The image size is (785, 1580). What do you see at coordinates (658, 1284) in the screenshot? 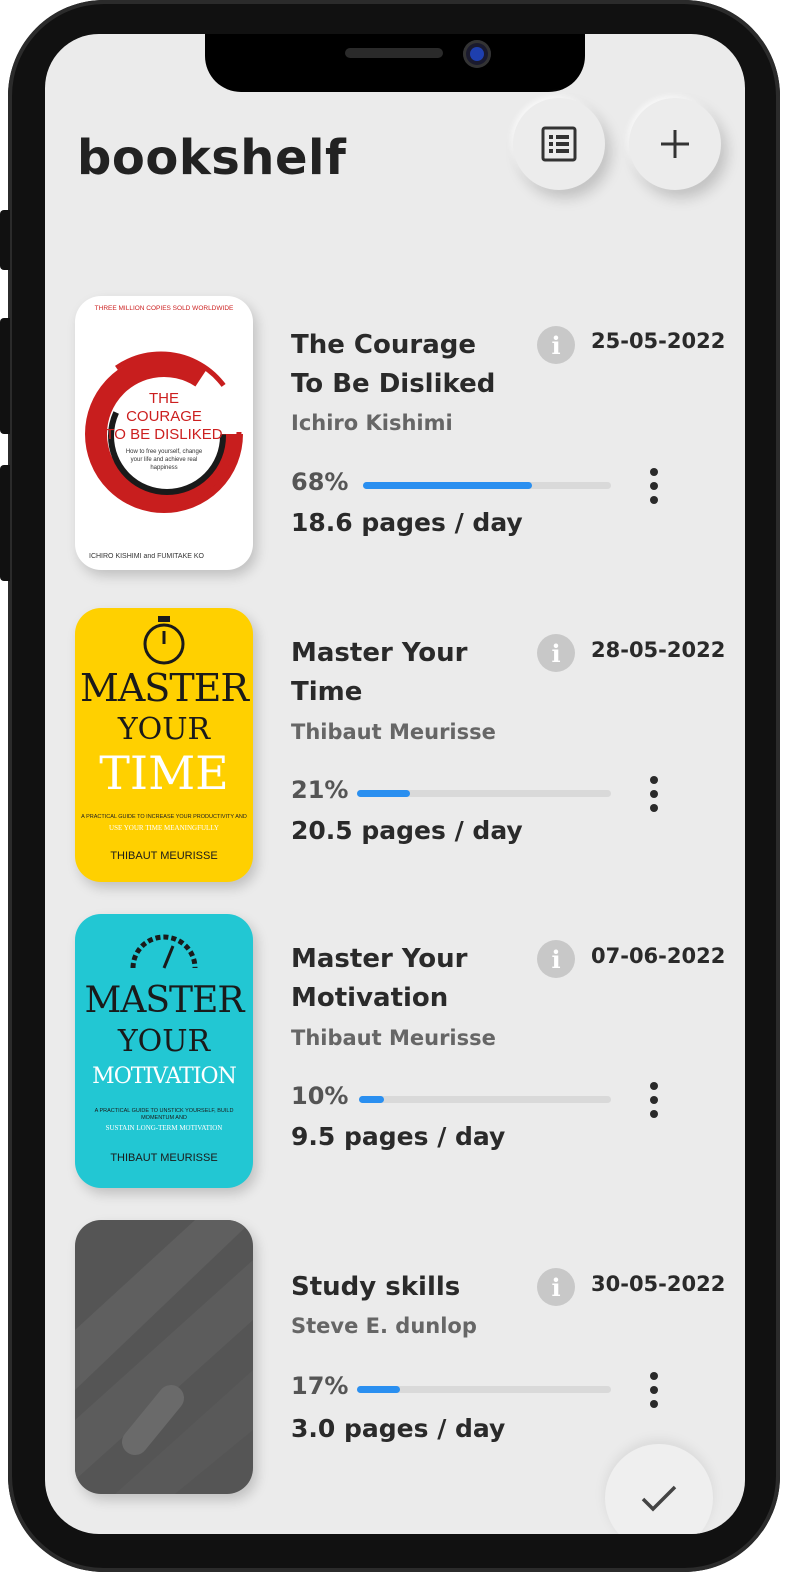
I see `book-date: 30-05-2022` at bounding box center [658, 1284].